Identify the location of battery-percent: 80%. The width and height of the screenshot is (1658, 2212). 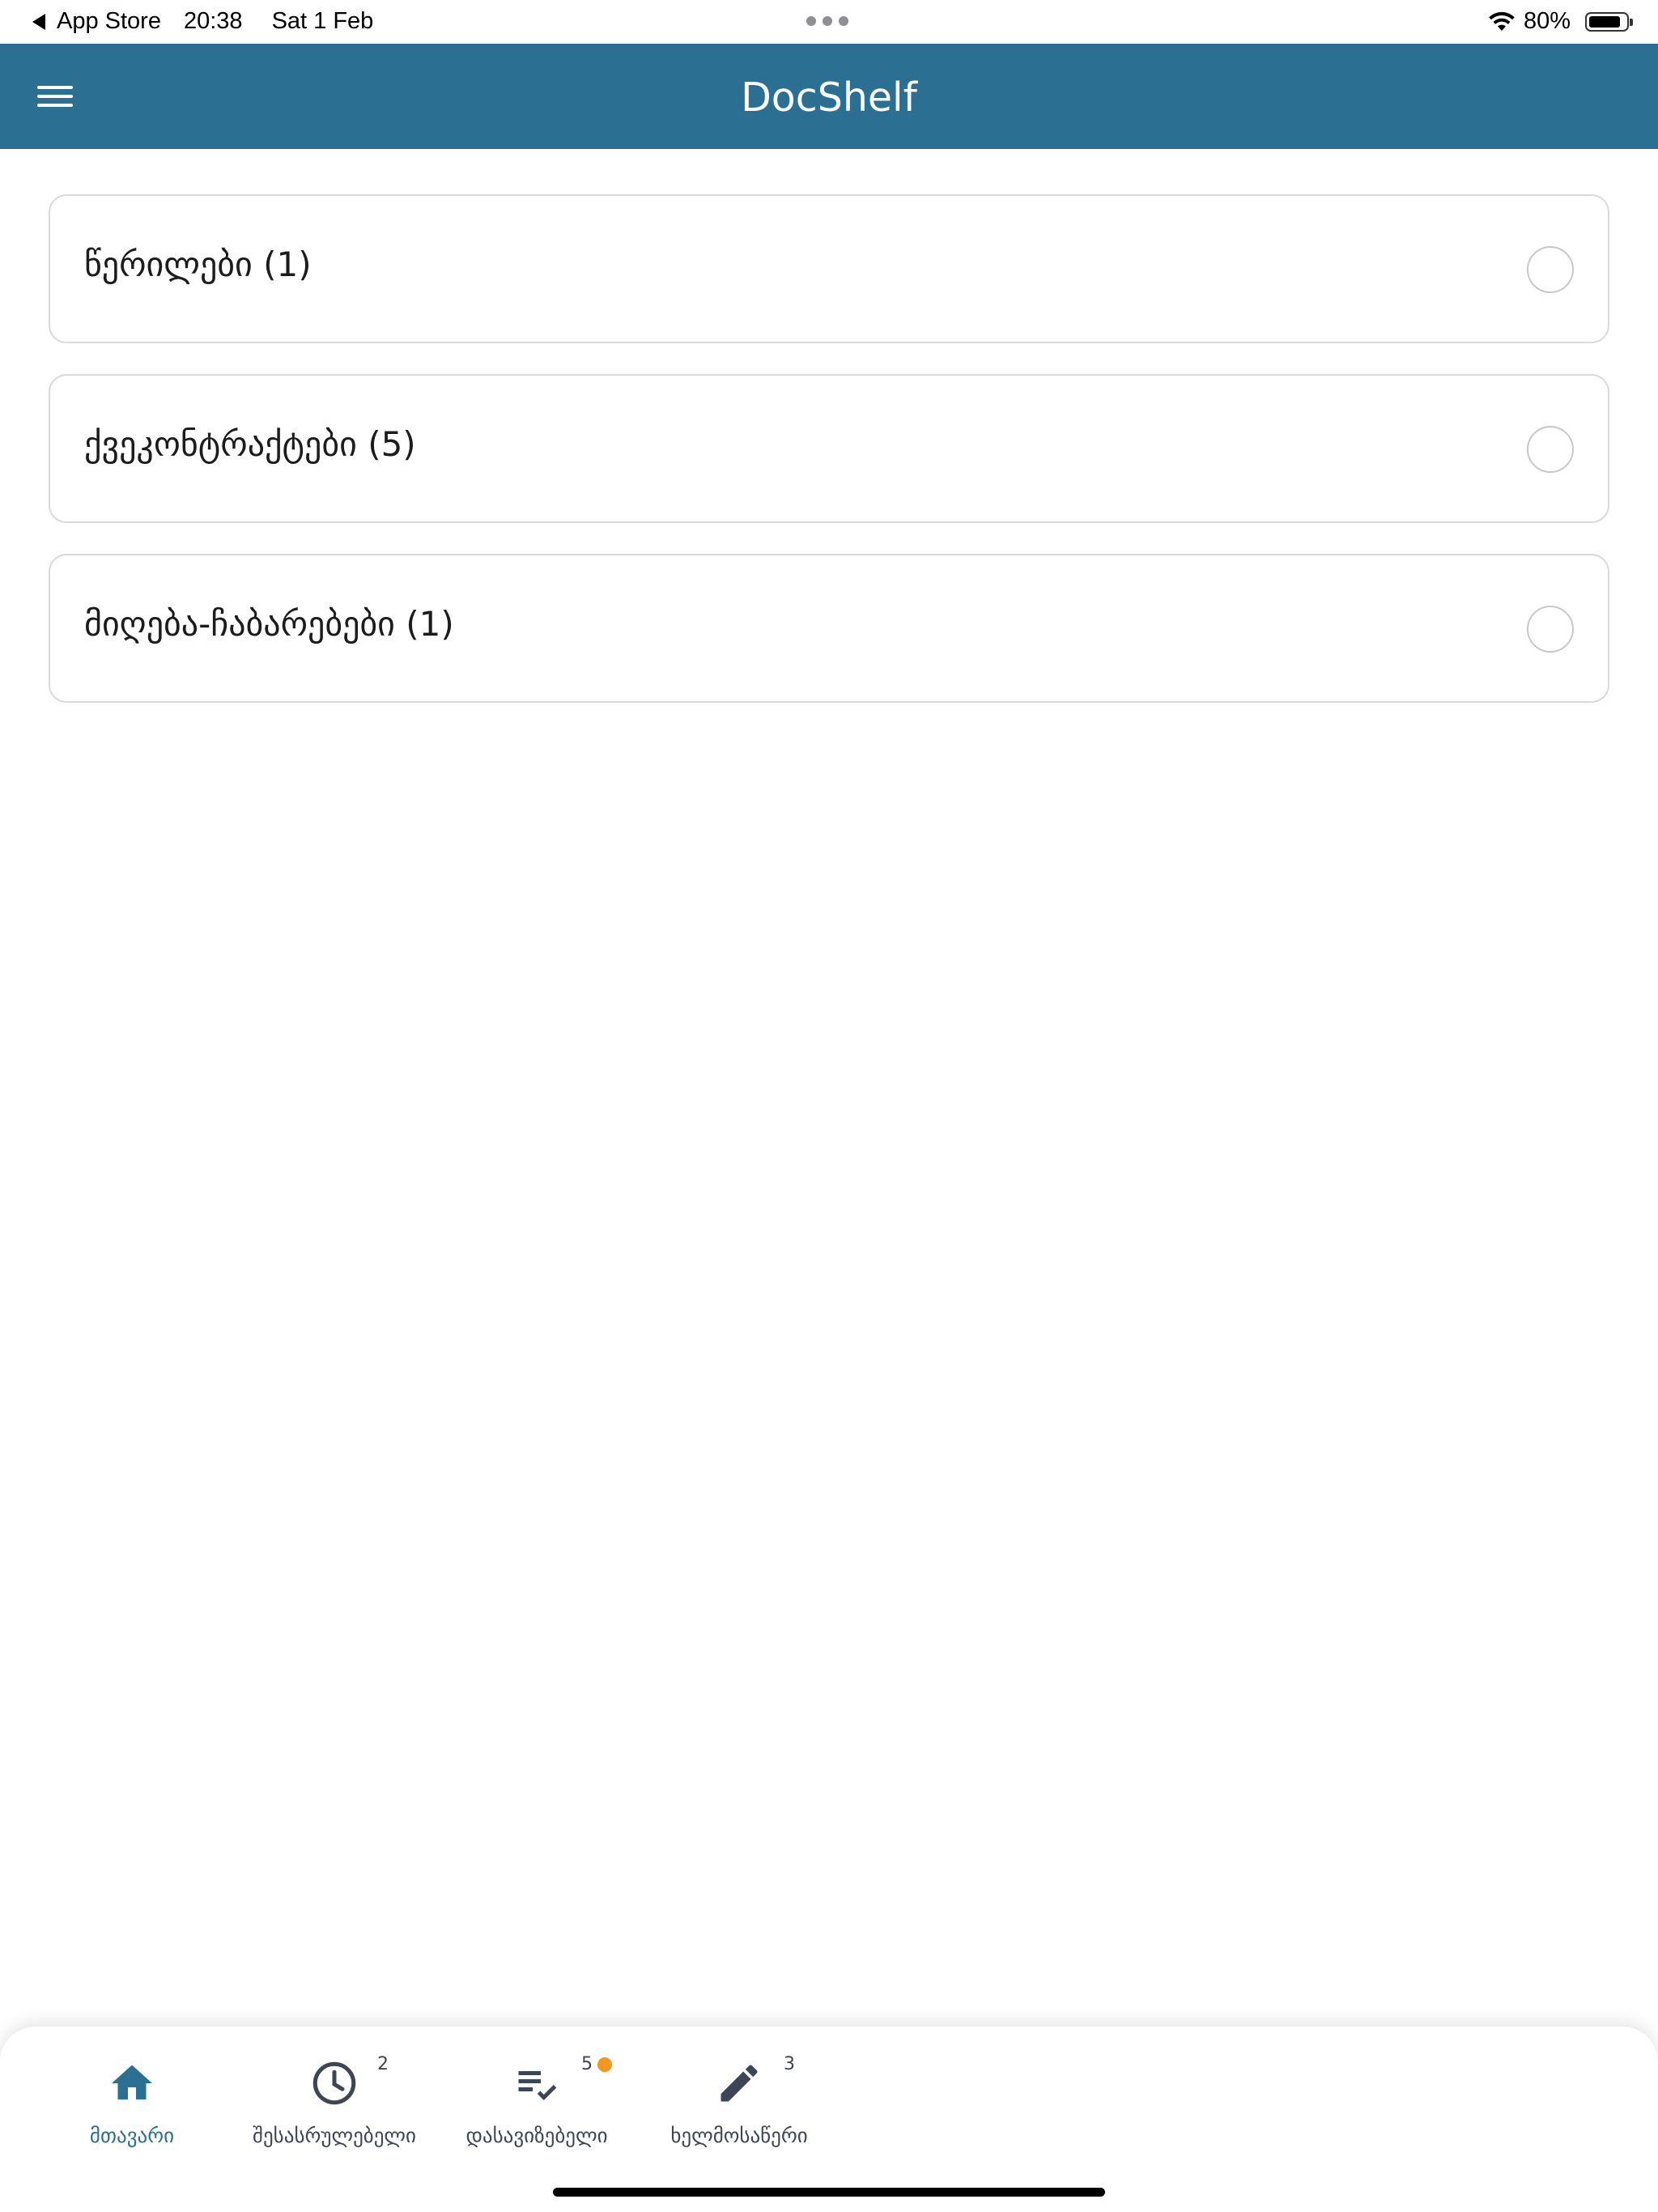
(1547, 21).